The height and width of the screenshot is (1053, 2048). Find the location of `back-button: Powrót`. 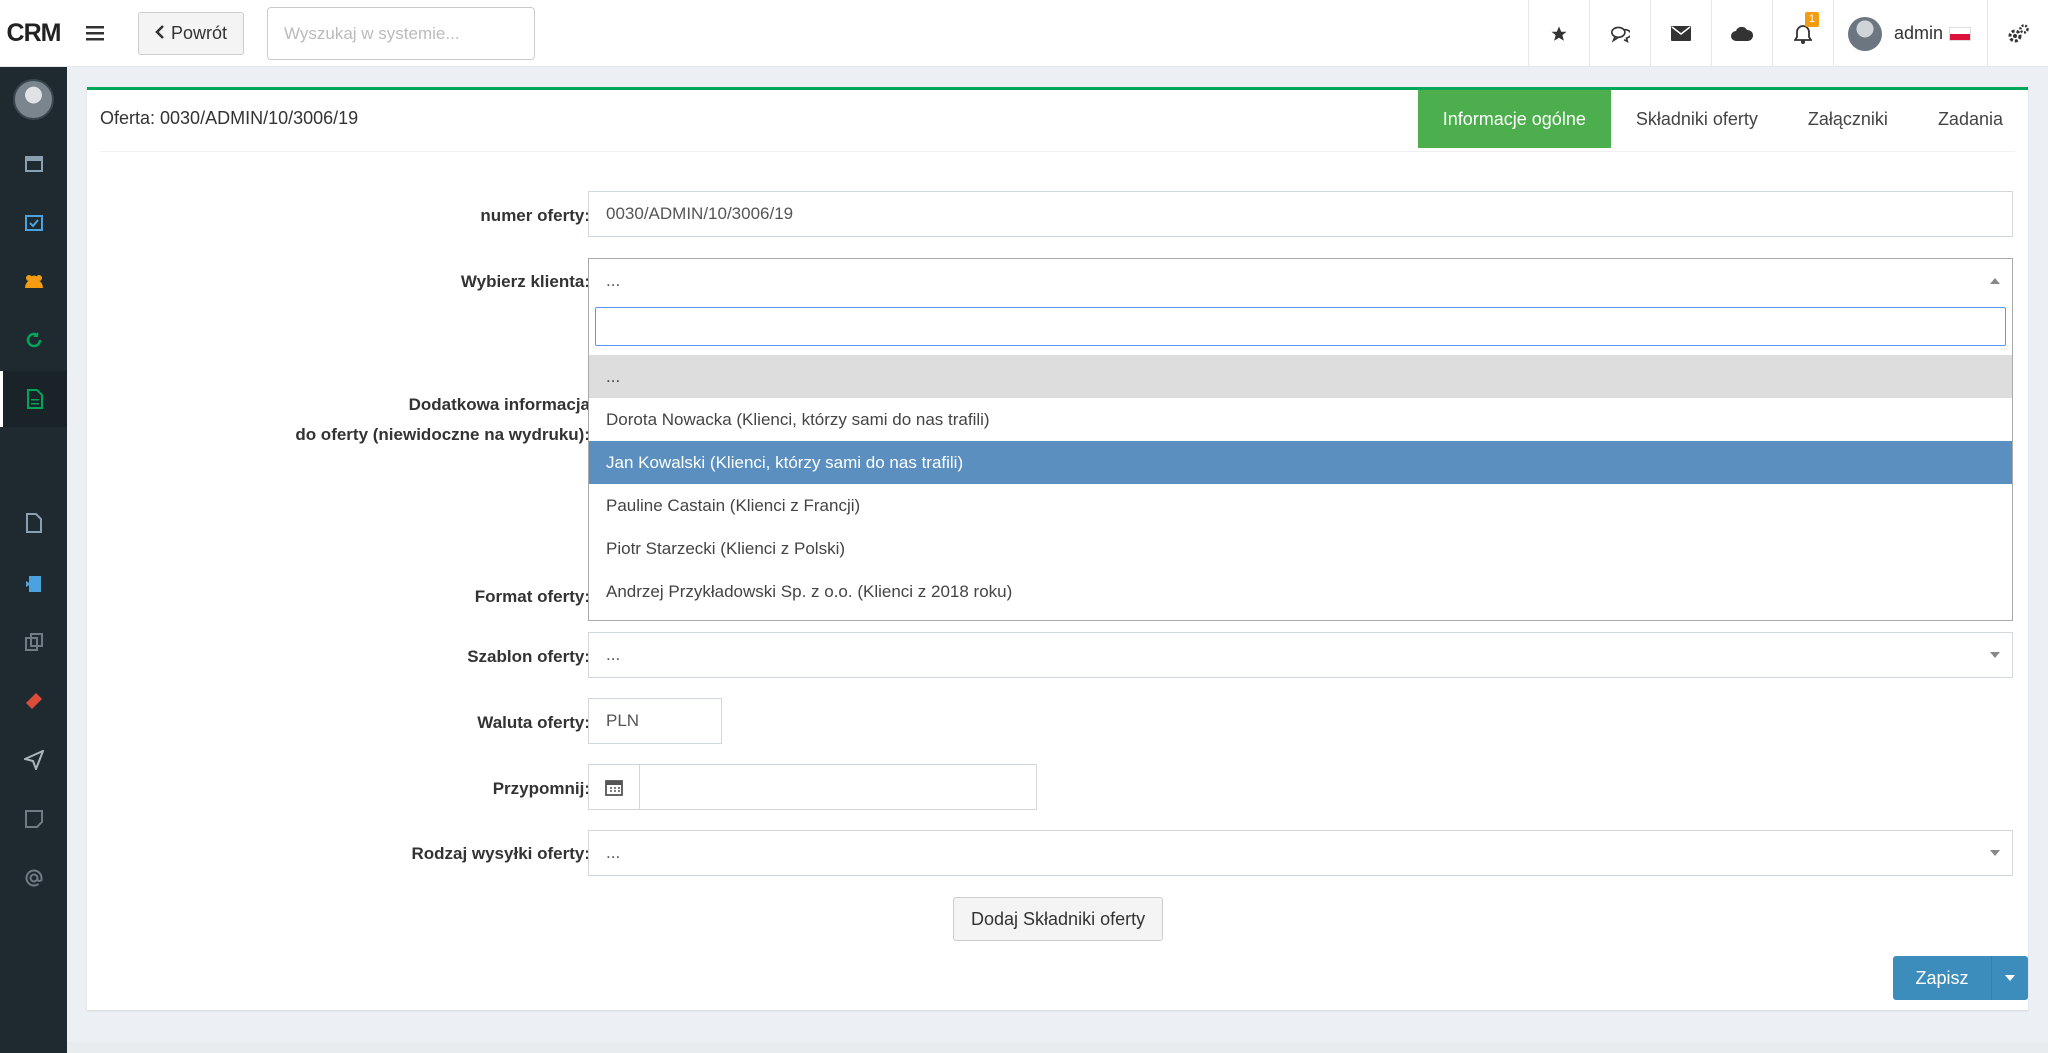

back-button: Powrót is located at coordinates (191, 33).